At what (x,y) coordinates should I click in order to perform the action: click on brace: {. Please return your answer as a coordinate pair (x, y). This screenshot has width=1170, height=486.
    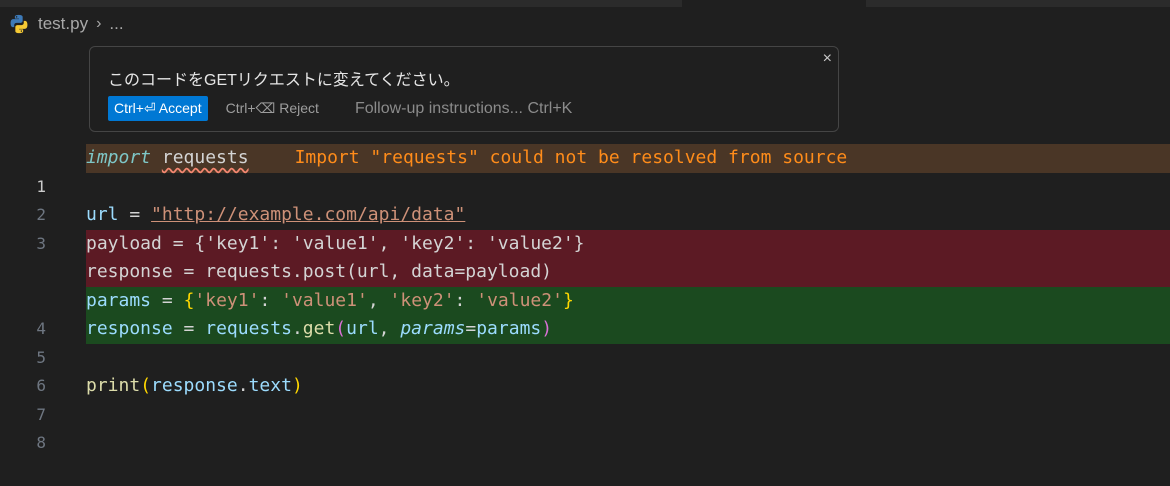
    Looking at the image, I should click on (189, 300).